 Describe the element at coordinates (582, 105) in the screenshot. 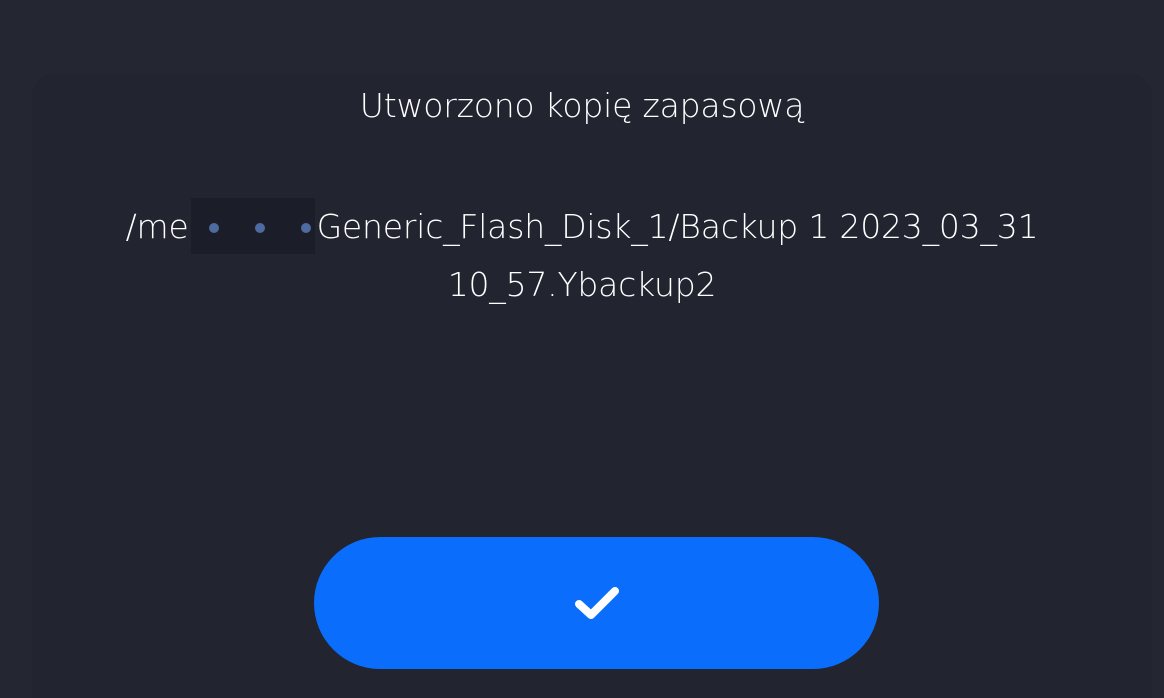

I see `dialog-title: Utworzono kopię zapasową` at that location.